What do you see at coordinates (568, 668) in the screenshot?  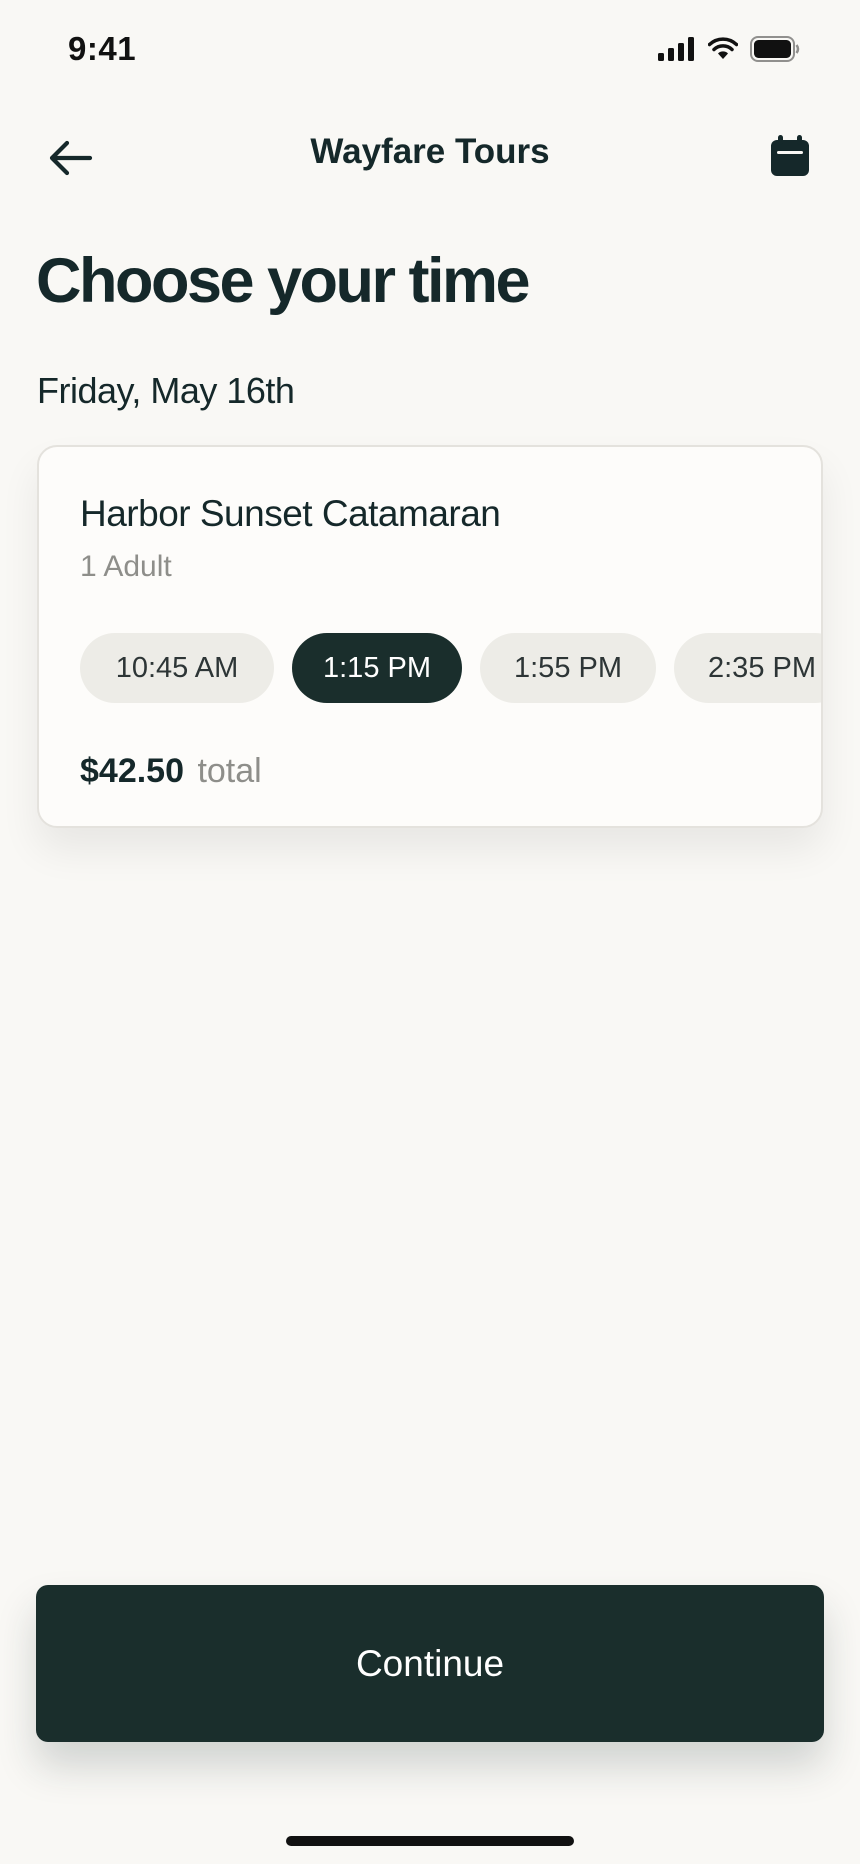 I see `time-slot: 1:55 PM` at bounding box center [568, 668].